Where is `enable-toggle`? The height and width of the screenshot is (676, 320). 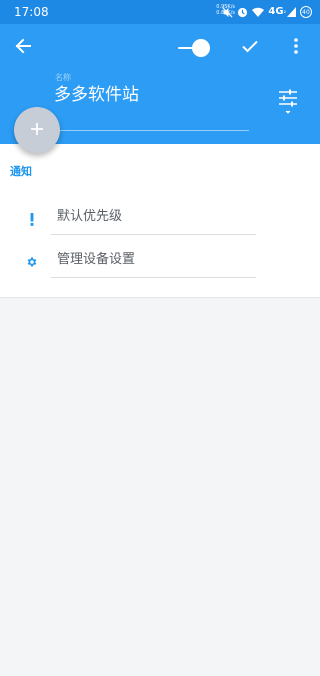 enable-toggle is located at coordinates (195, 48).